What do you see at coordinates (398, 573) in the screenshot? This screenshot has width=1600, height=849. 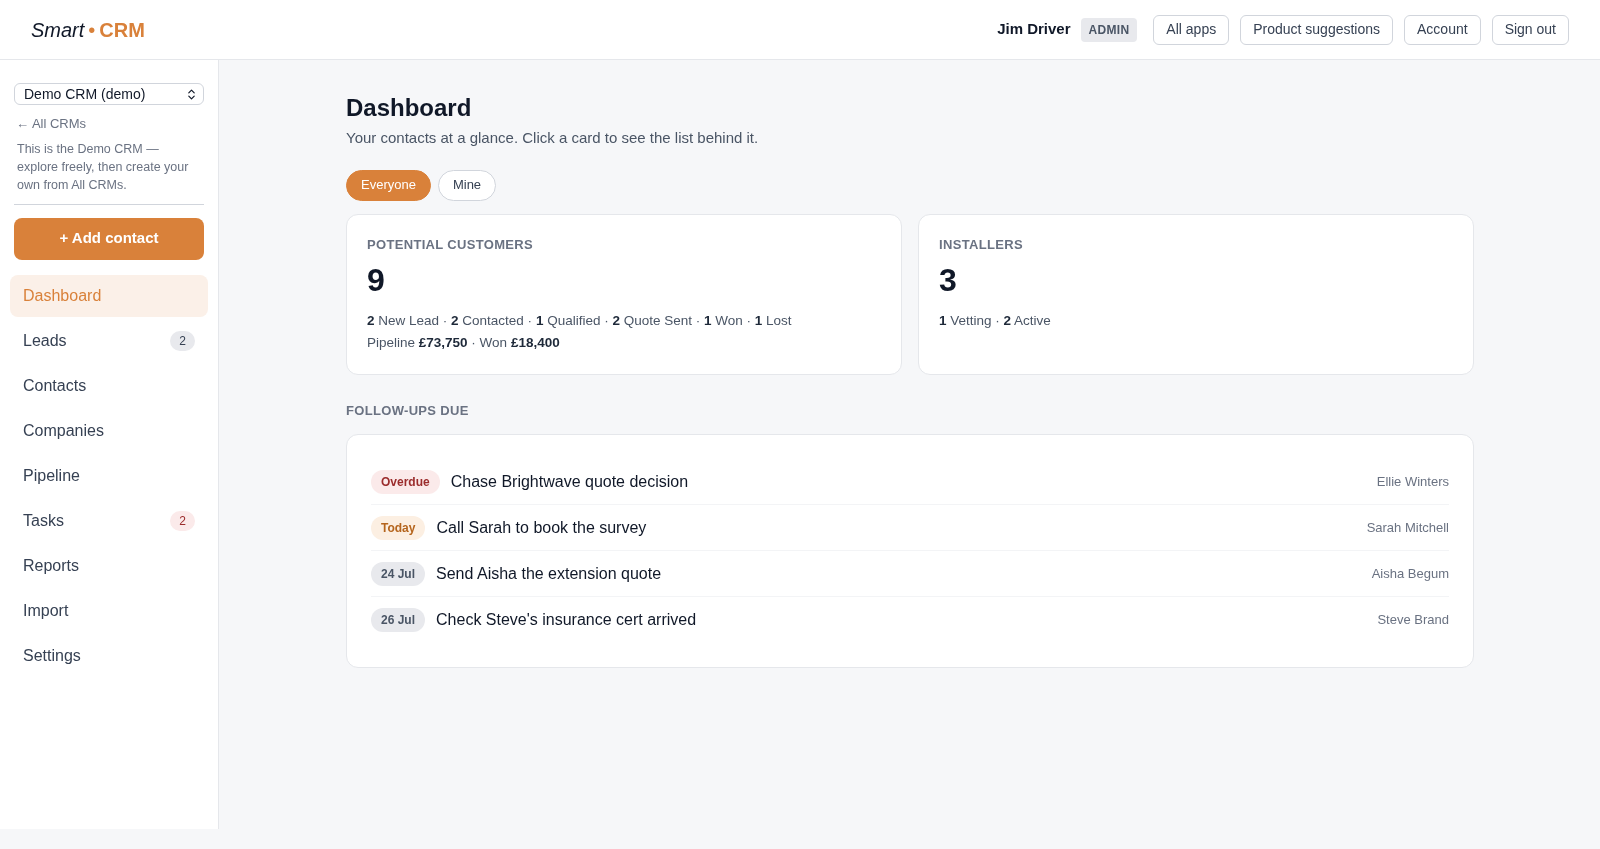 I see `due-badge: 24 Jul` at bounding box center [398, 573].